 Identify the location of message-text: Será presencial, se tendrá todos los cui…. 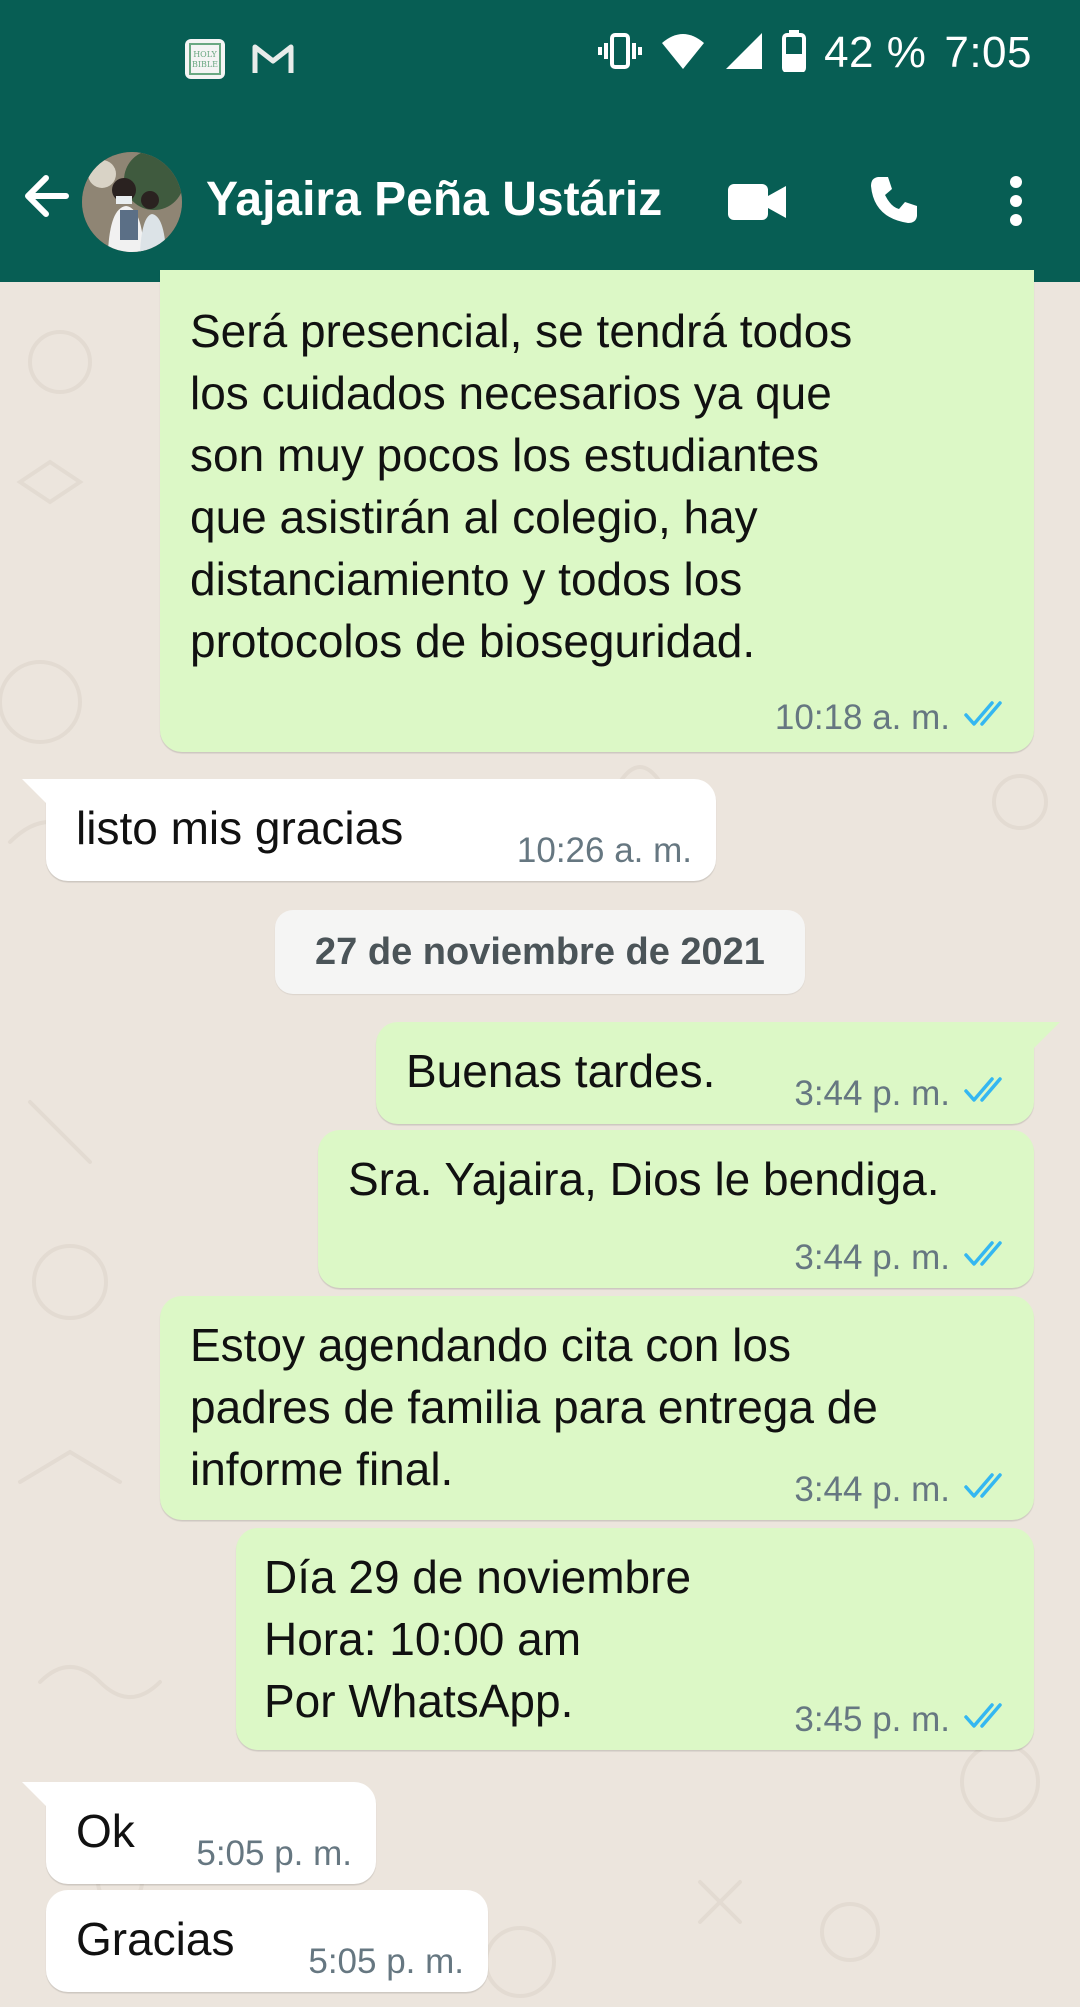
(521, 486).